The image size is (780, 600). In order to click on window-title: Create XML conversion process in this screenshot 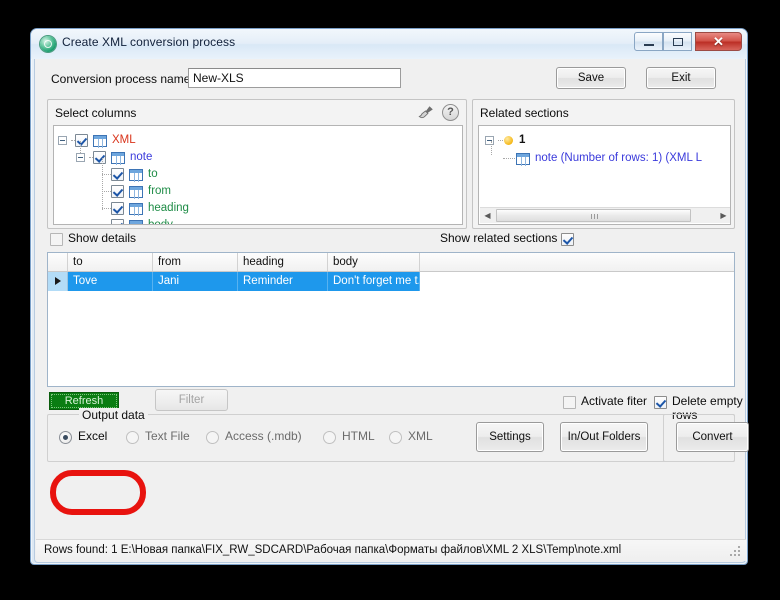, I will do `click(149, 42)`.